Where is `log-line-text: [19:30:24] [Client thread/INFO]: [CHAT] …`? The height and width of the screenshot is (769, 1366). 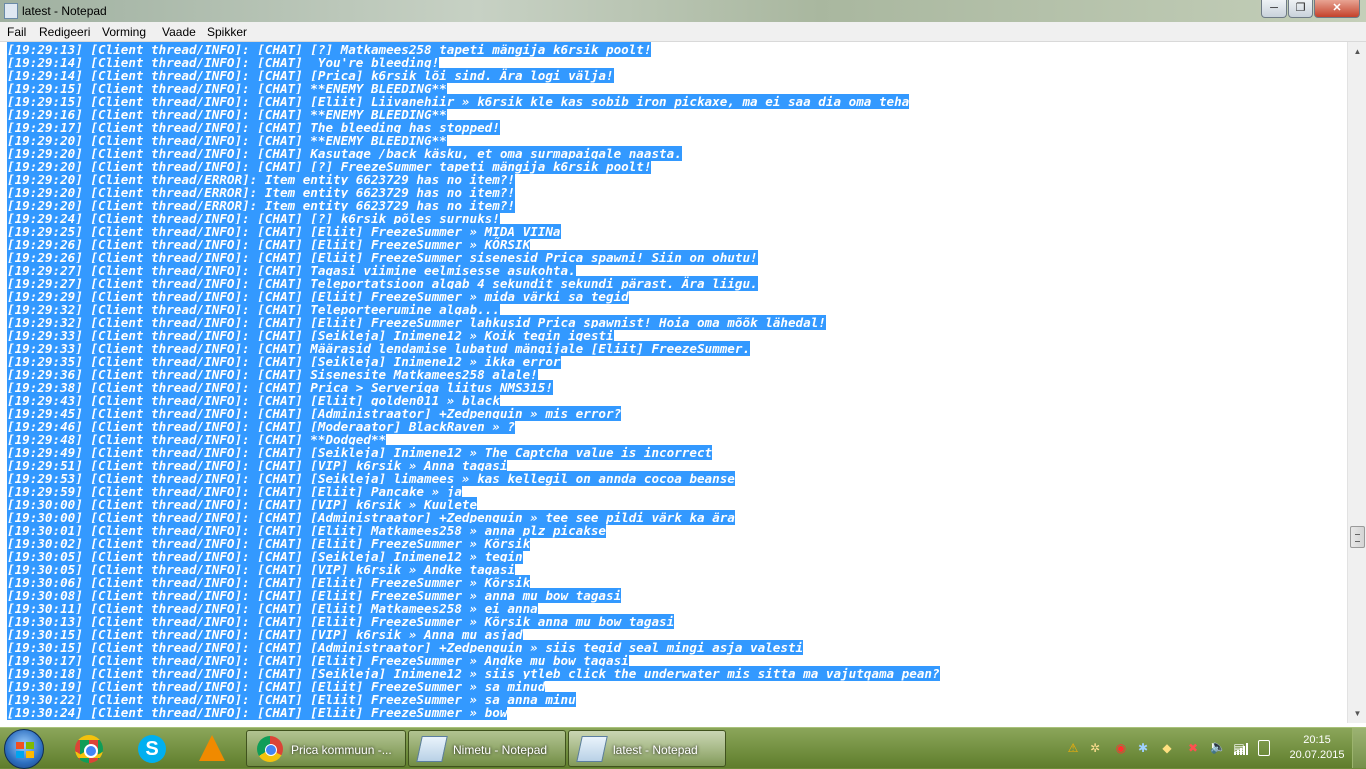 log-line-text: [19:30:24] [Client thread/INFO]: [CHAT] … is located at coordinates (257, 712).